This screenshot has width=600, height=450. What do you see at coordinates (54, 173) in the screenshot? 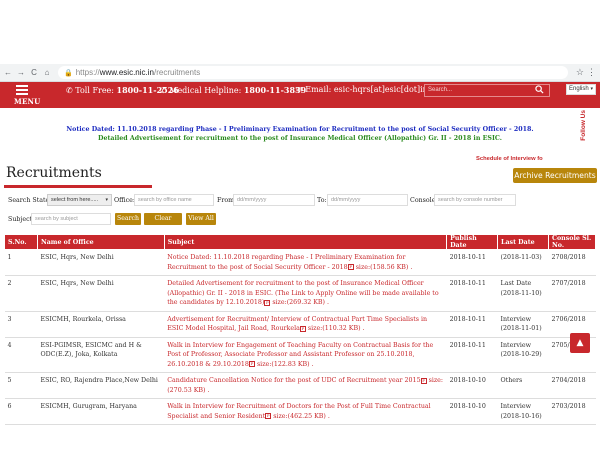
I see `page-title: Recruitments` at bounding box center [54, 173].